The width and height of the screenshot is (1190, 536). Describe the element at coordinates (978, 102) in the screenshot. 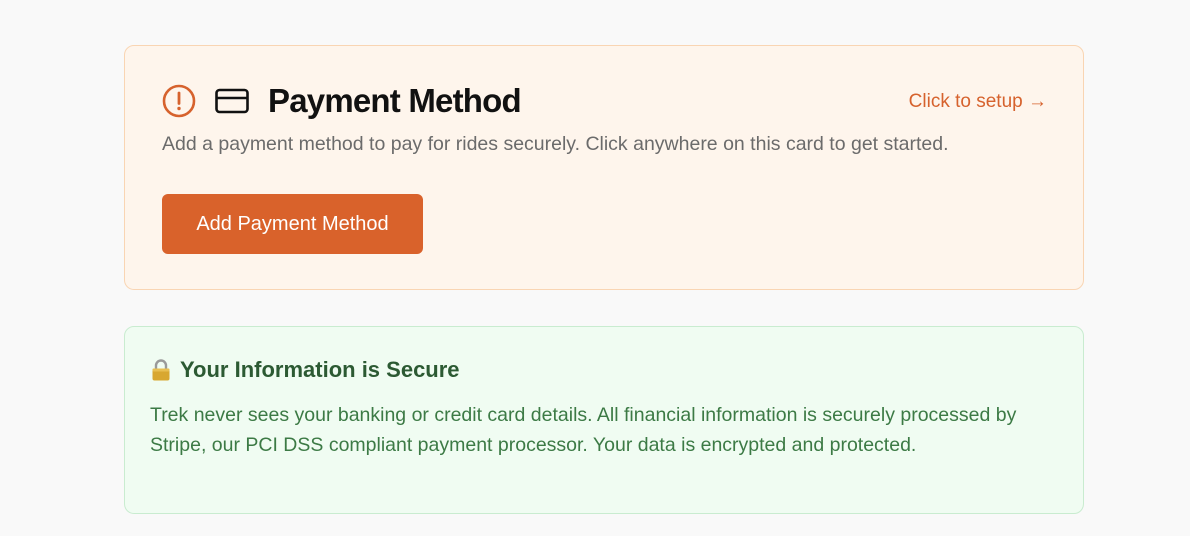

I see `click-to-setup-link: Click to setup →` at that location.